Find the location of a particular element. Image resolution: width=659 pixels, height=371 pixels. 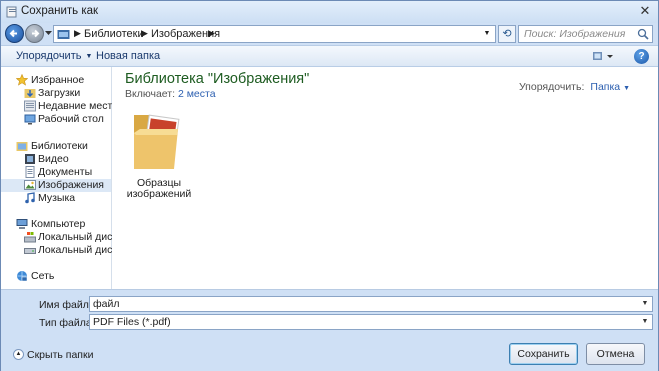

search-icon is located at coordinates (643, 34).